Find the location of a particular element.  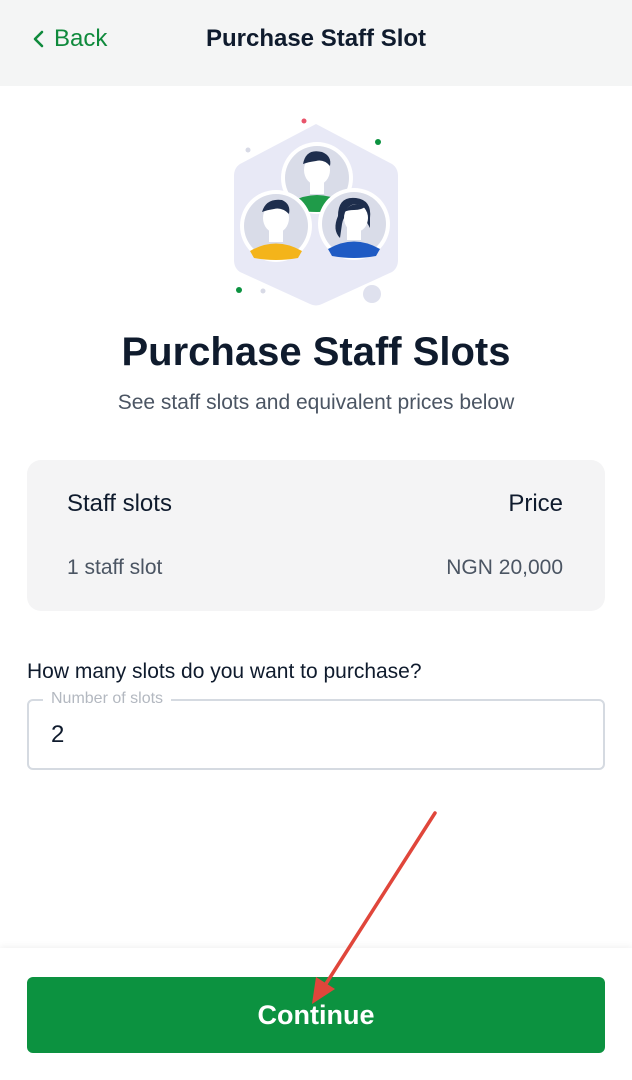

slots-question: How many slots do you want to purchase? is located at coordinates (224, 671).